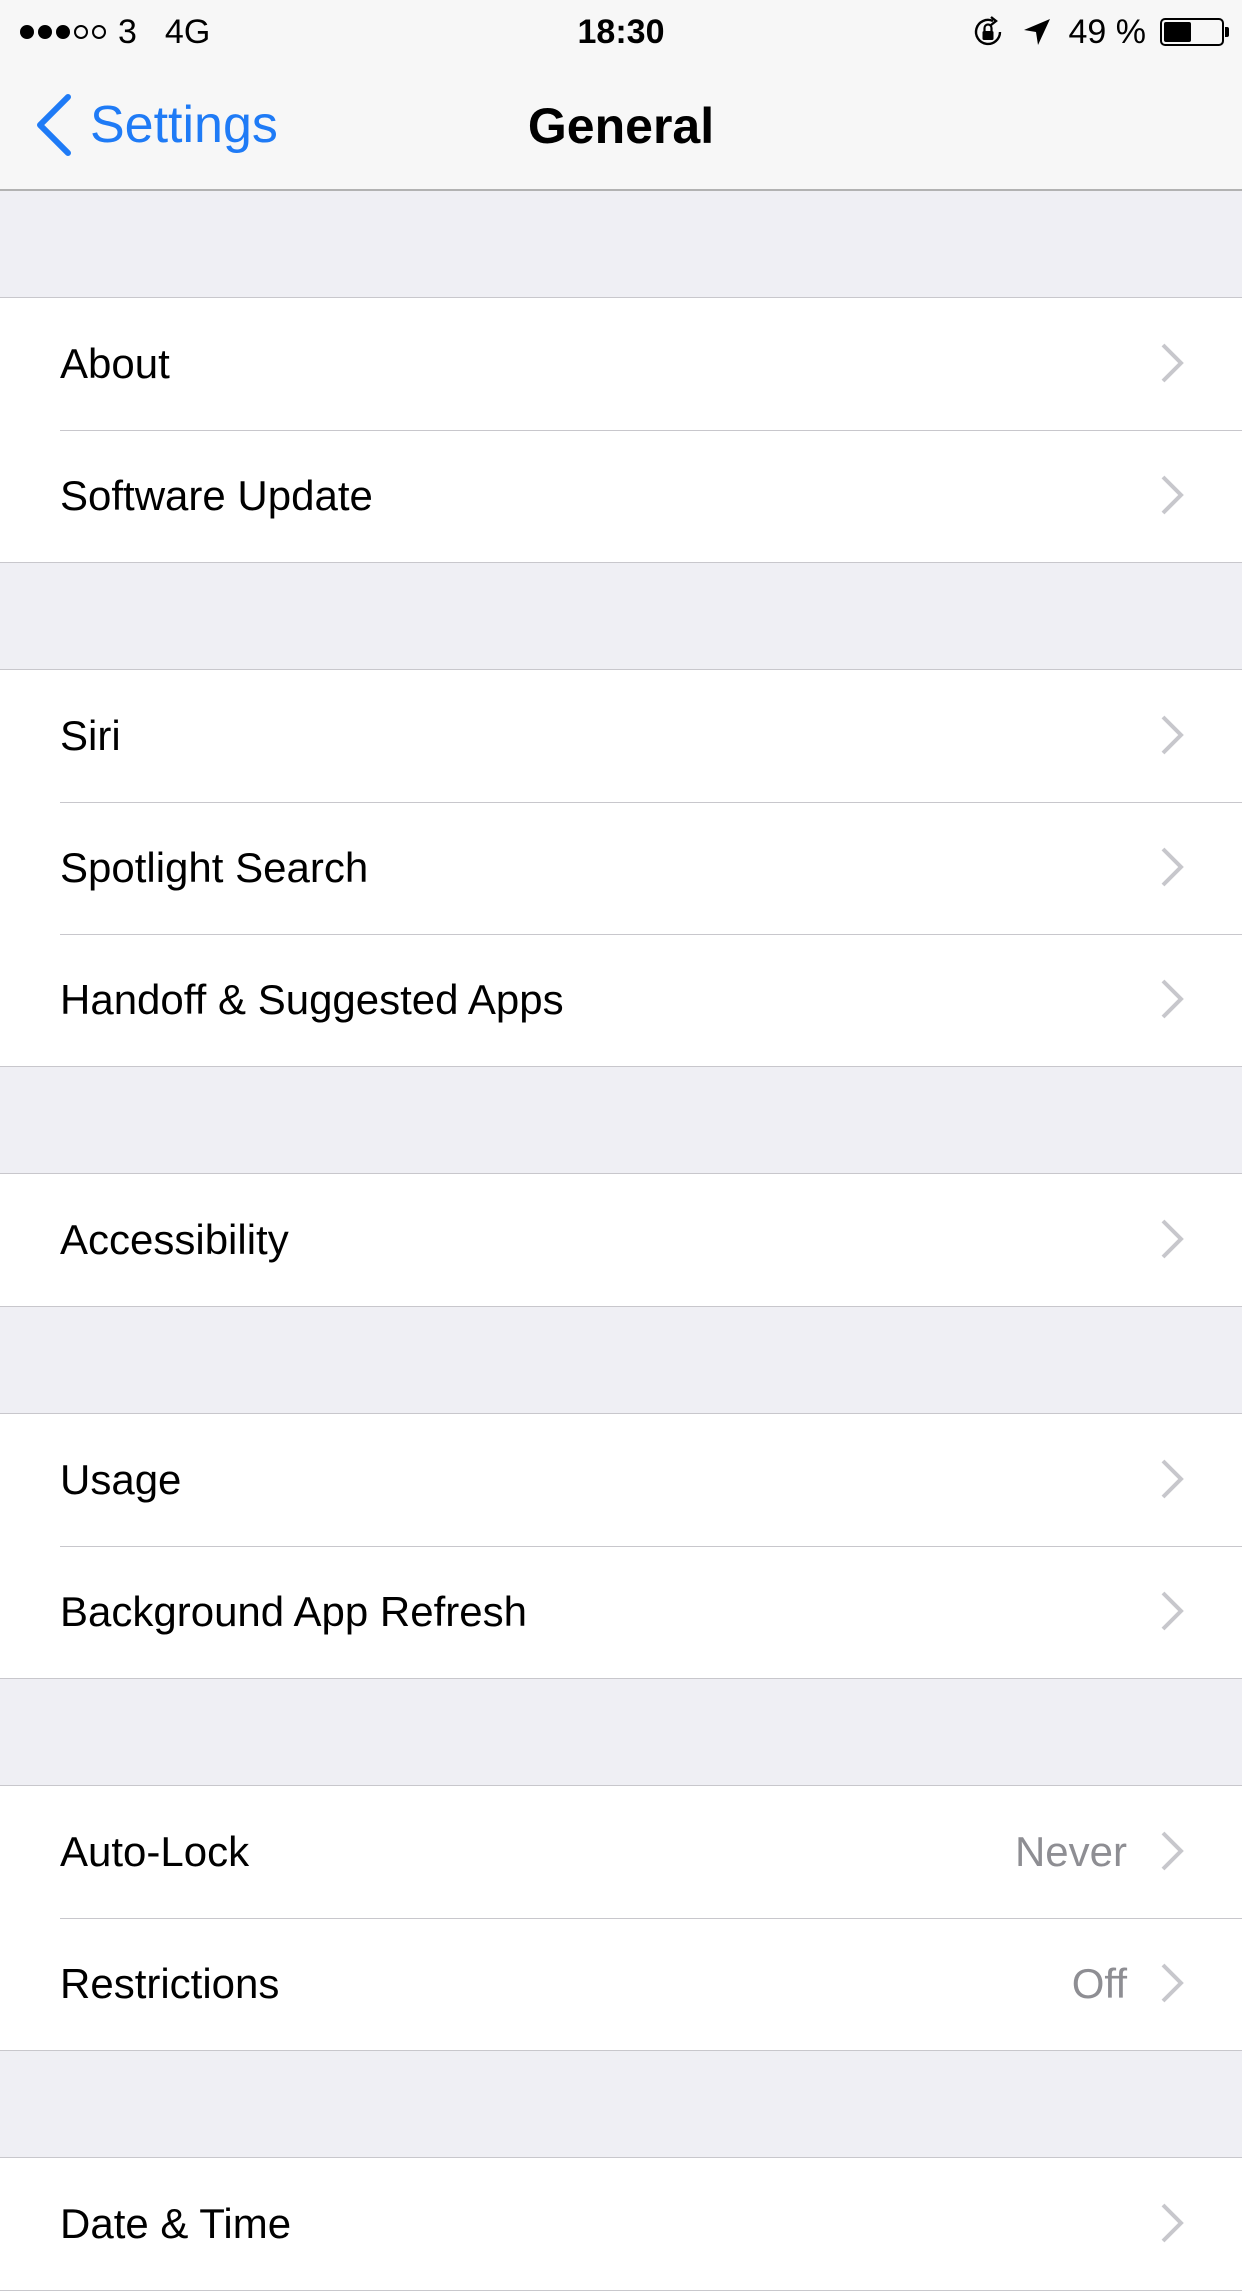  What do you see at coordinates (621, 31) in the screenshot?
I see `status-bar: 3 4G 18:30 49 %` at bounding box center [621, 31].